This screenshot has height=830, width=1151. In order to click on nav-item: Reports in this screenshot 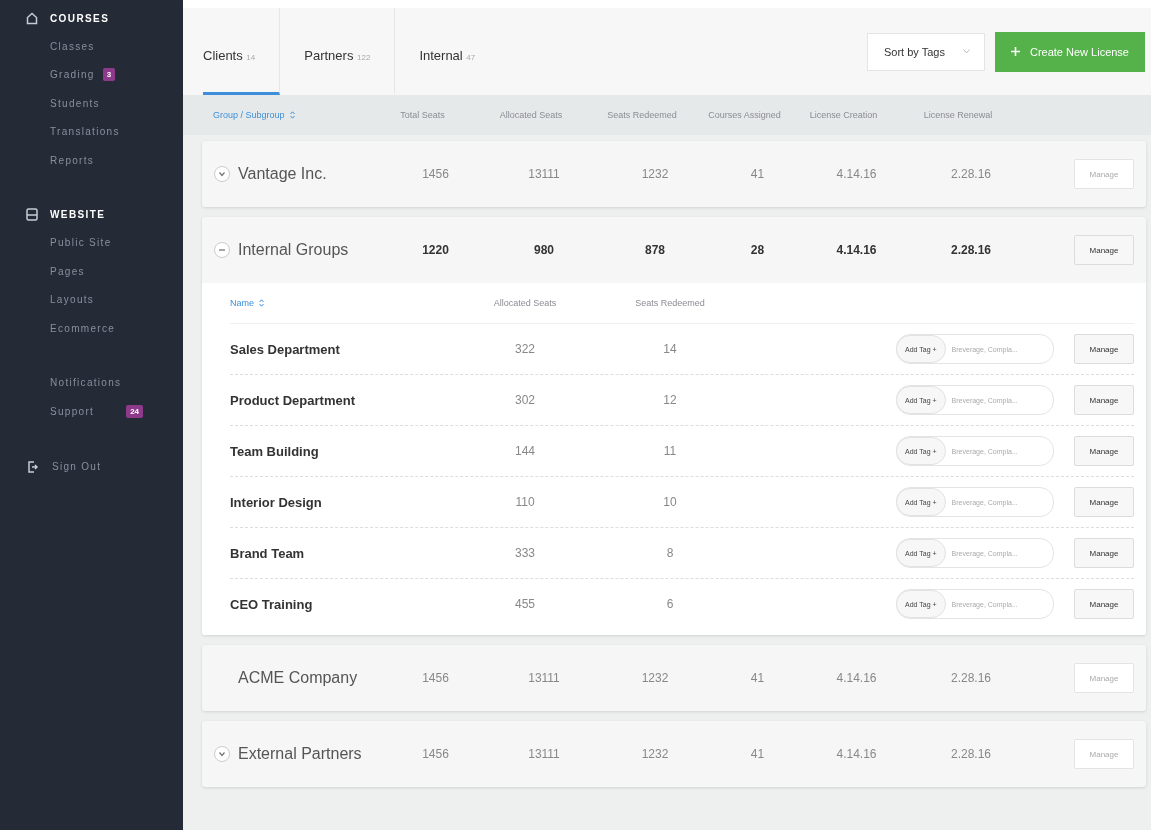, I will do `click(91, 160)`.